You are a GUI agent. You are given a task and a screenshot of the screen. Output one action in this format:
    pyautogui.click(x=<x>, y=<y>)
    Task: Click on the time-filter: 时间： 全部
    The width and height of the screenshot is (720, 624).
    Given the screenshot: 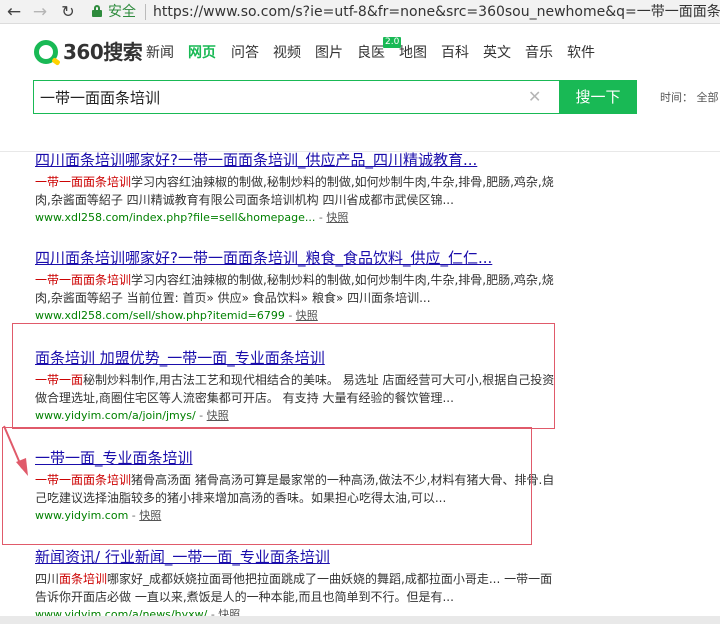 What is the action you would take?
    pyautogui.click(x=689, y=98)
    